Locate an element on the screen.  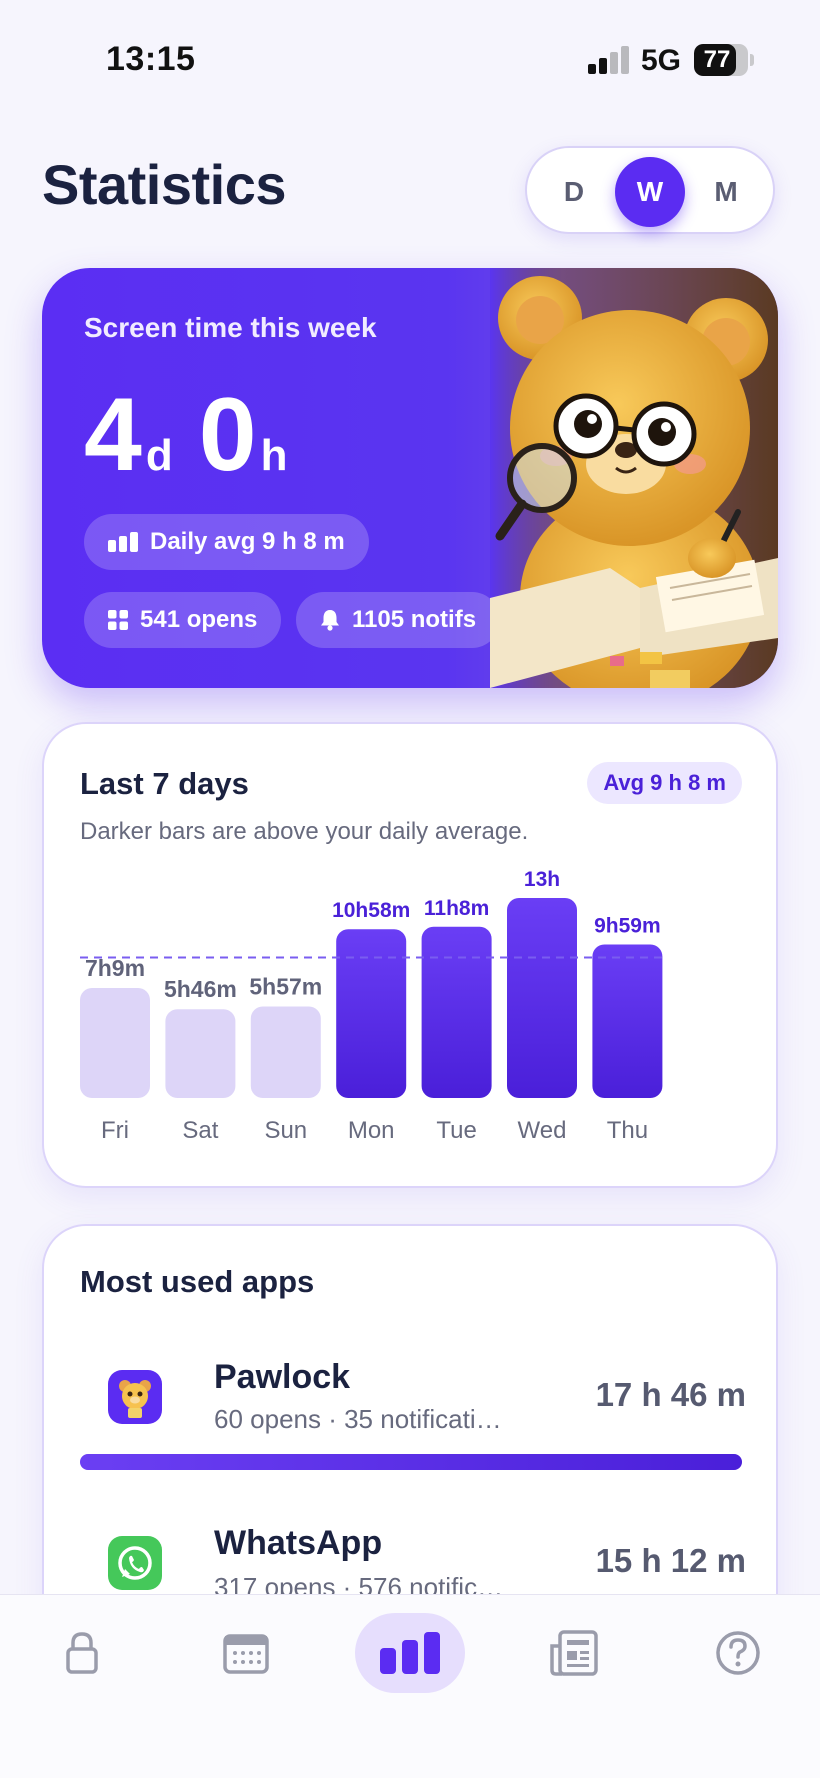
chart-data-label: 10h58m is located at coordinates (371, 910).